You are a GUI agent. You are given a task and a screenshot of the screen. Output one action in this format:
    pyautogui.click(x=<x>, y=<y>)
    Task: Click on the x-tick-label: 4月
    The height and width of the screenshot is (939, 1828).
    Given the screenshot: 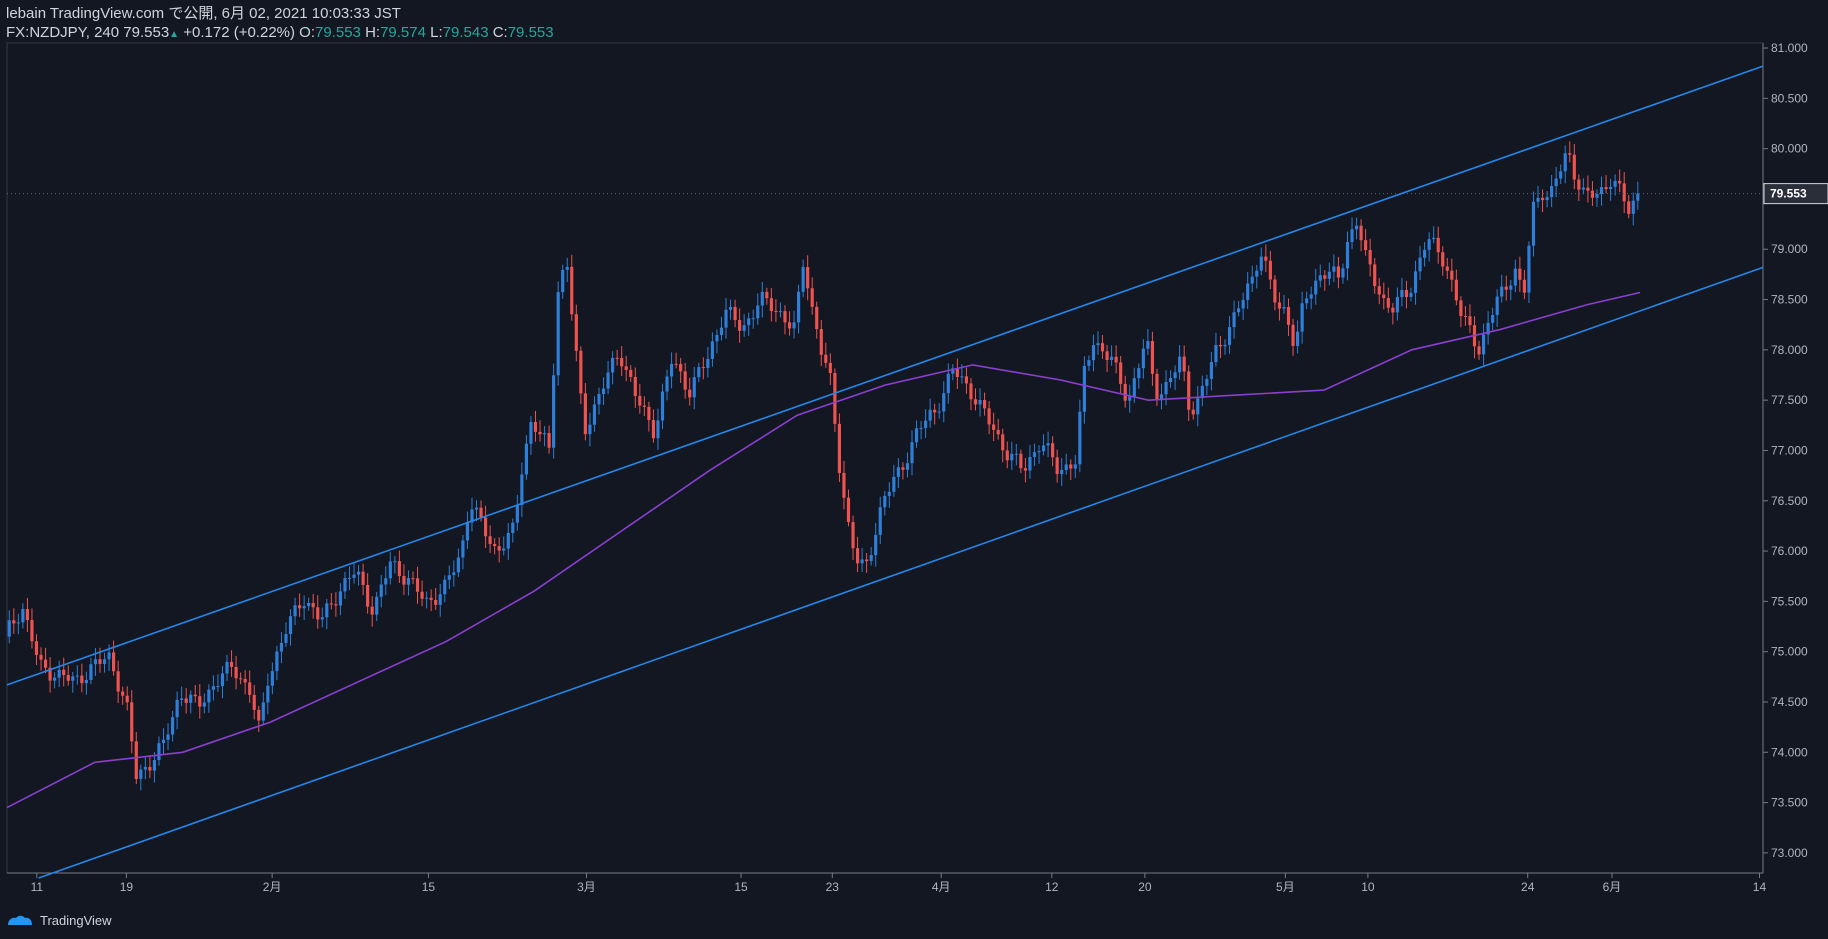 What is the action you would take?
    pyautogui.click(x=941, y=887)
    